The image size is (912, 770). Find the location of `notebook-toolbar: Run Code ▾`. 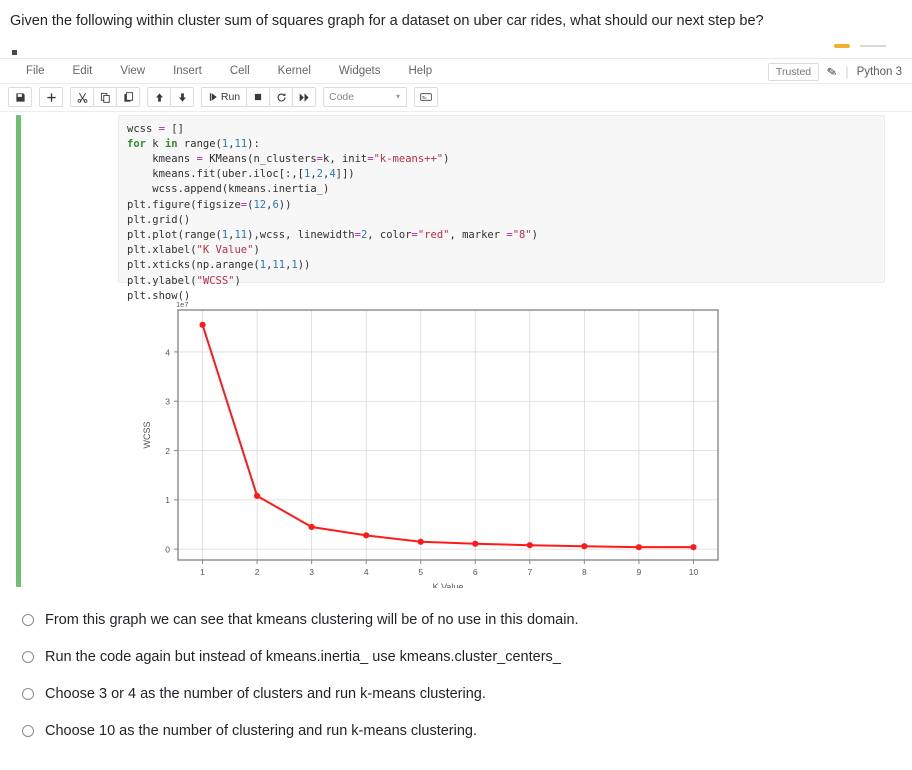

notebook-toolbar: Run Code ▾ is located at coordinates (456, 97).